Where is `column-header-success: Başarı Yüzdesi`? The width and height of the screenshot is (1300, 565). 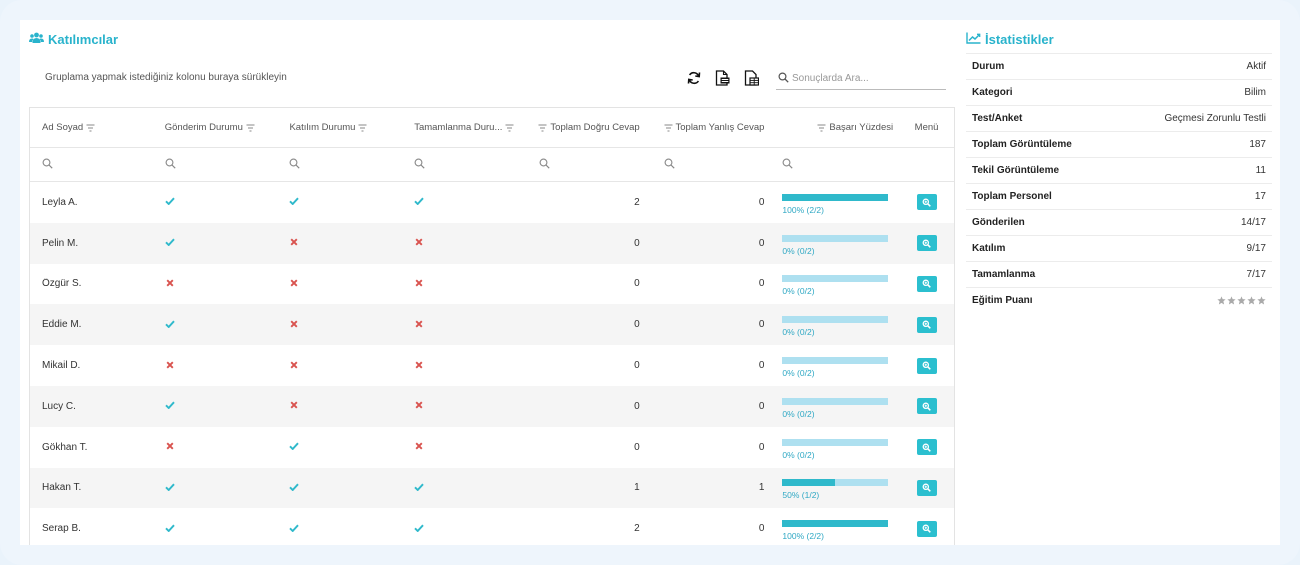
column-header-success: Başarı Yüzdesi is located at coordinates (837, 127).